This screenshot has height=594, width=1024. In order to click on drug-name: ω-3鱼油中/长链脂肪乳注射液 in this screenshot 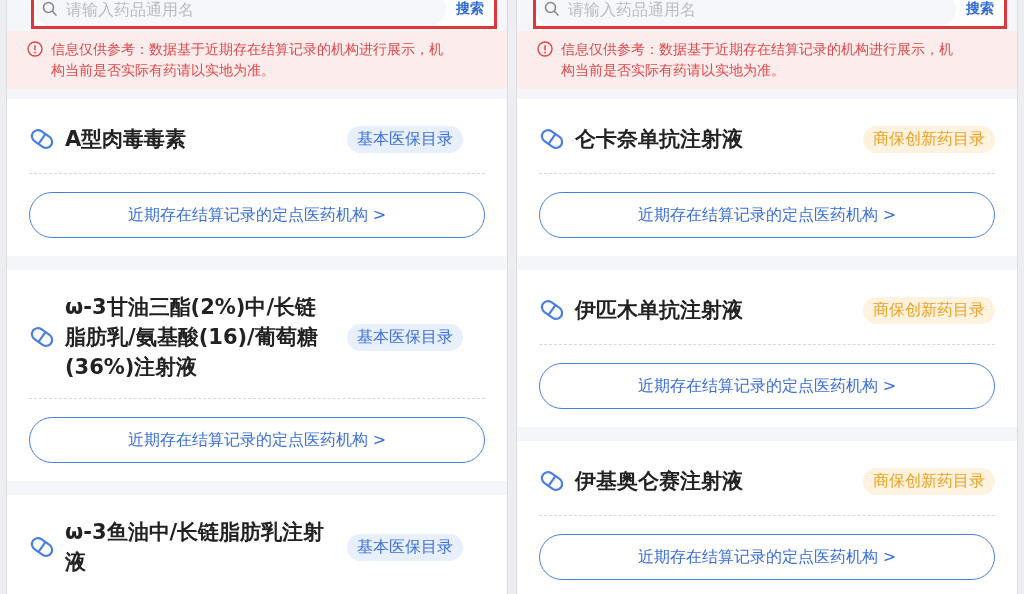, I will do `click(195, 547)`.